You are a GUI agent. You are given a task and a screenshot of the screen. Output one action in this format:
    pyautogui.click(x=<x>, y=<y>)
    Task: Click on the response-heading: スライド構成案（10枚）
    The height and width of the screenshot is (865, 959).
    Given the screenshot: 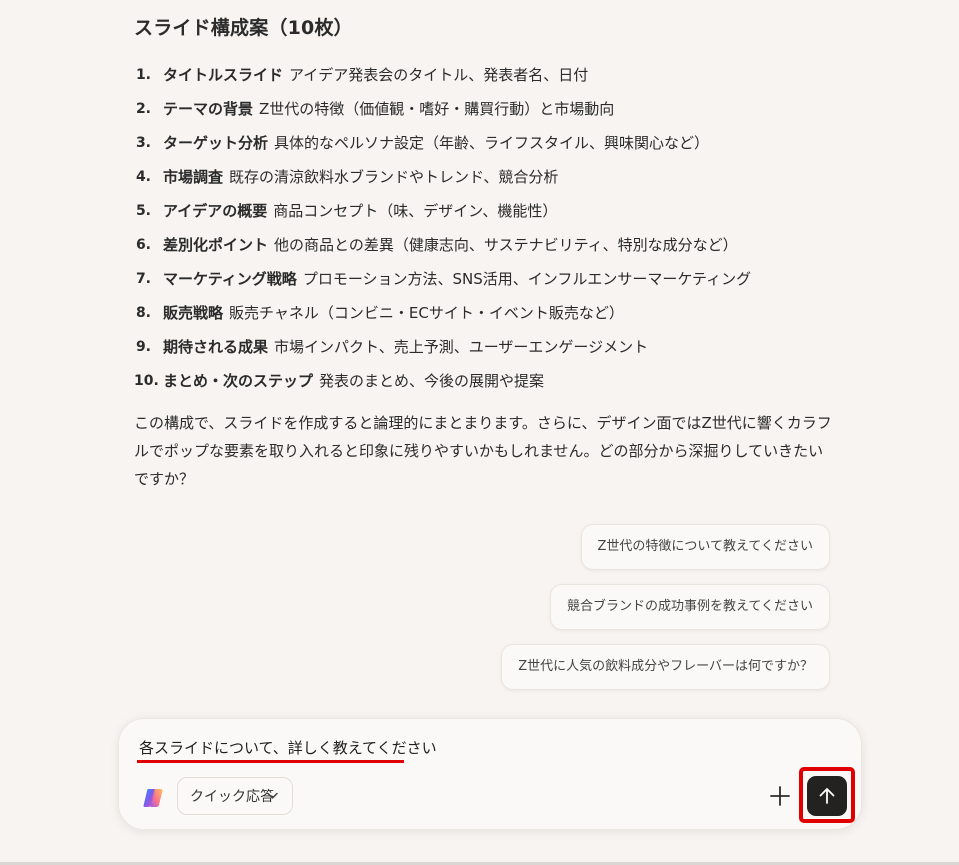 What is the action you would take?
    pyautogui.click(x=243, y=28)
    